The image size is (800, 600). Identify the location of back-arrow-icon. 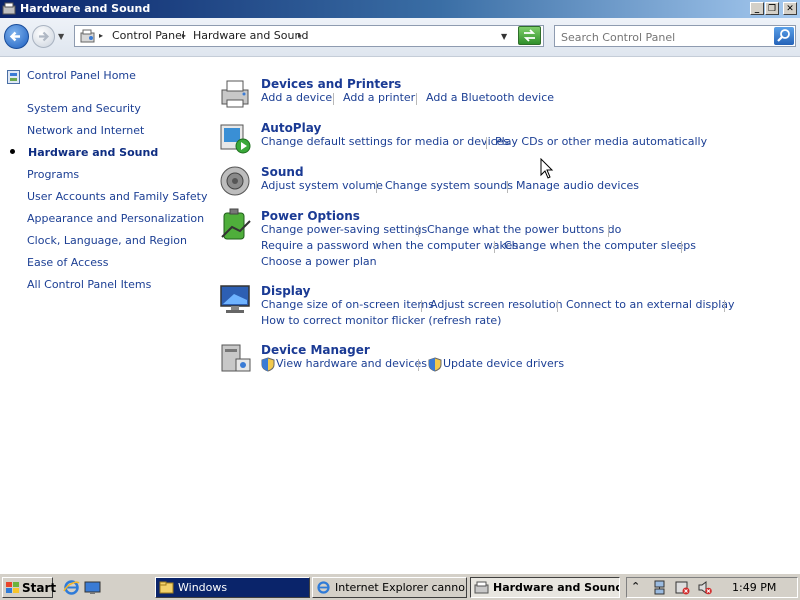
(14, 36).